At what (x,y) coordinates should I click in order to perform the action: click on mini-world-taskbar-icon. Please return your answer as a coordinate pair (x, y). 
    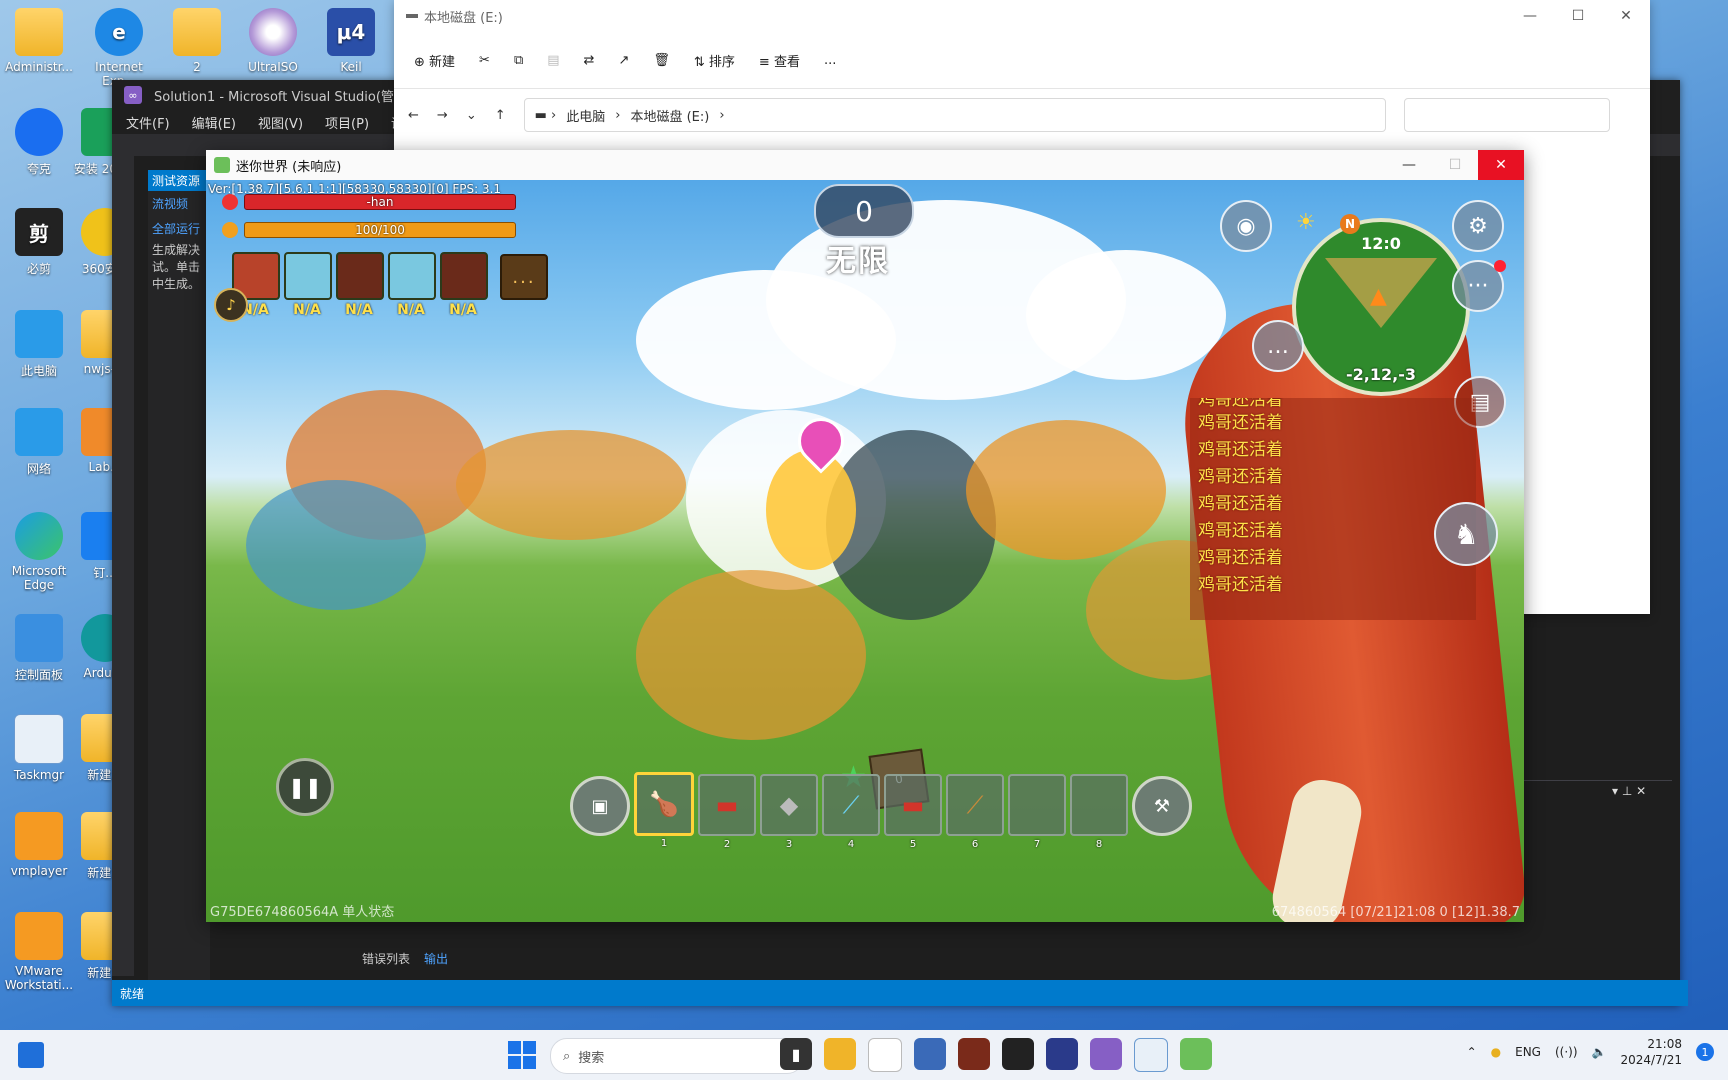
    Looking at the image, I should click on (1196, 1054).